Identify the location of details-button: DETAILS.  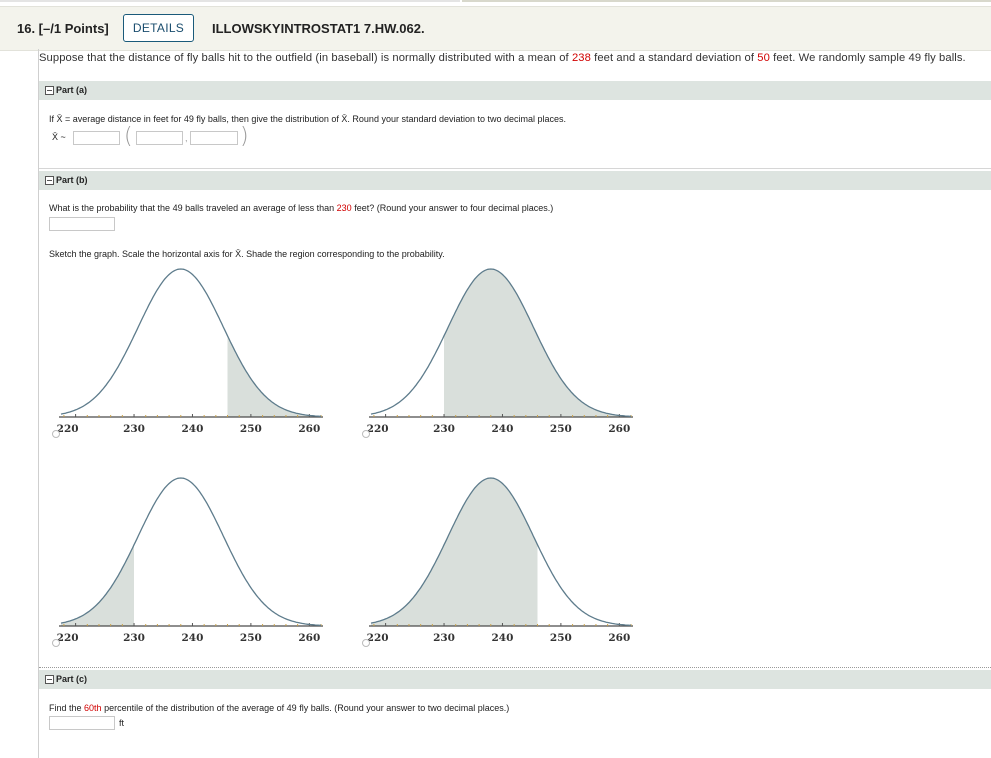
(158, 28).